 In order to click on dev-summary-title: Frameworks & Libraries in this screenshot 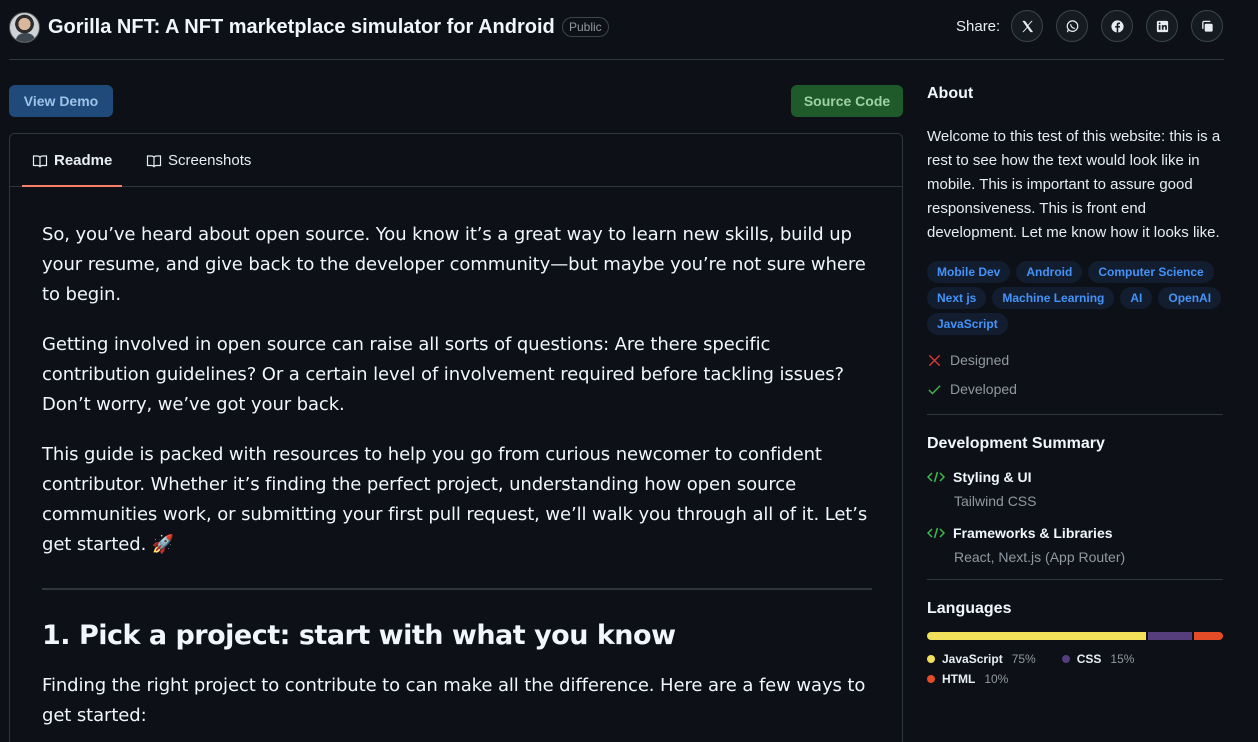, I will do `click(1033, 533)`.